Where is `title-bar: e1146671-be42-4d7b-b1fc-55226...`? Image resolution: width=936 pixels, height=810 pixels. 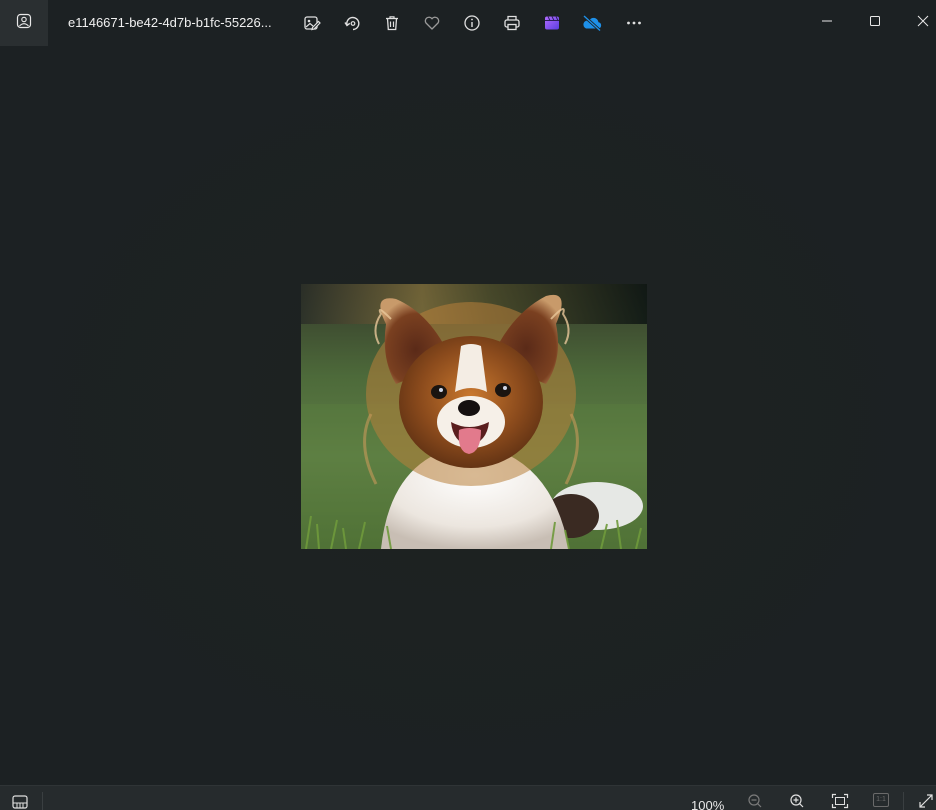 title-bar: e1146671-be42-4d7b-b1fc-55226... is located at coordinates (468, 23).